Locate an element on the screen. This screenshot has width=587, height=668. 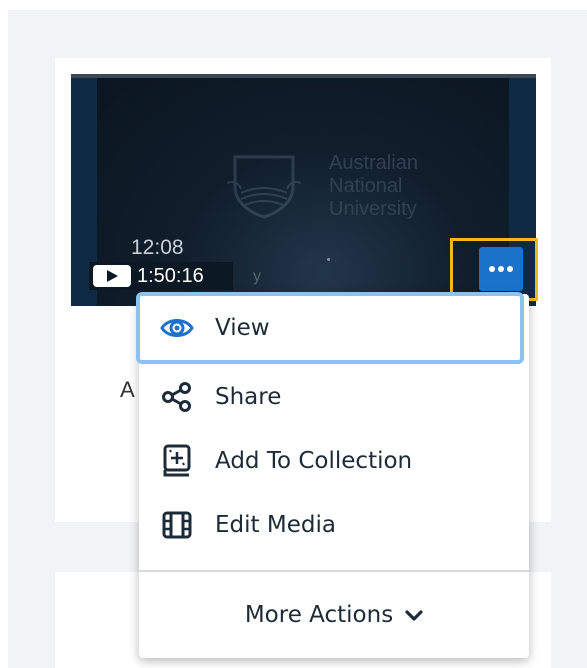
collection-add-icon is located at coordinates (177, 461).